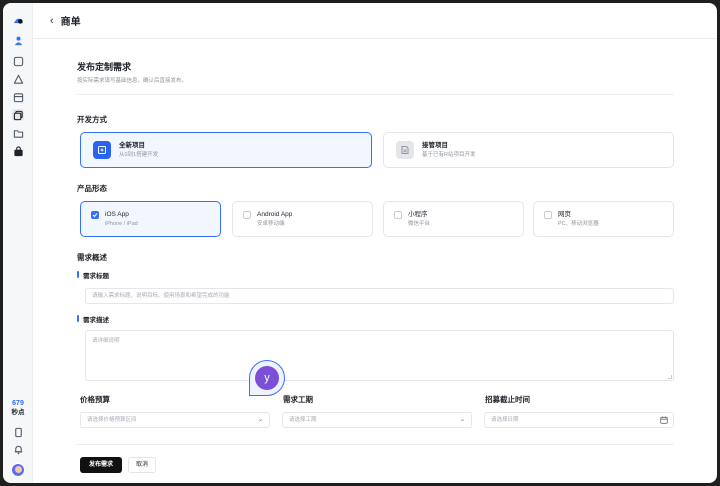 The width and height of the screenshot is (720, 486). What do you see at coordinates (150, 219) in the screenshot?
I see `product-option-ios: iOS App iPhone / iPad` at bounding box center [150, 219].